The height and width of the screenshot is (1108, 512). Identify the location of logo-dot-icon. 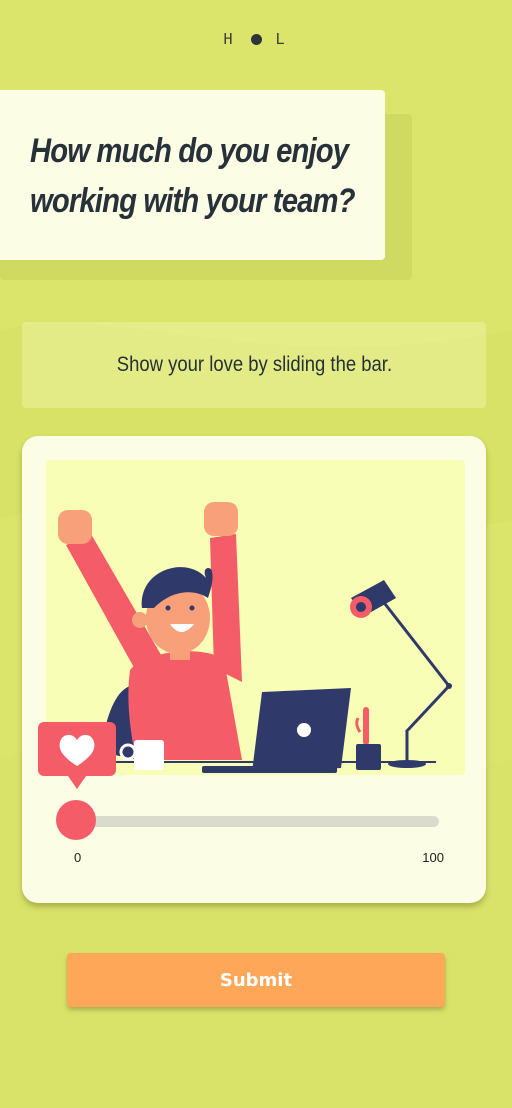
(256, 39).